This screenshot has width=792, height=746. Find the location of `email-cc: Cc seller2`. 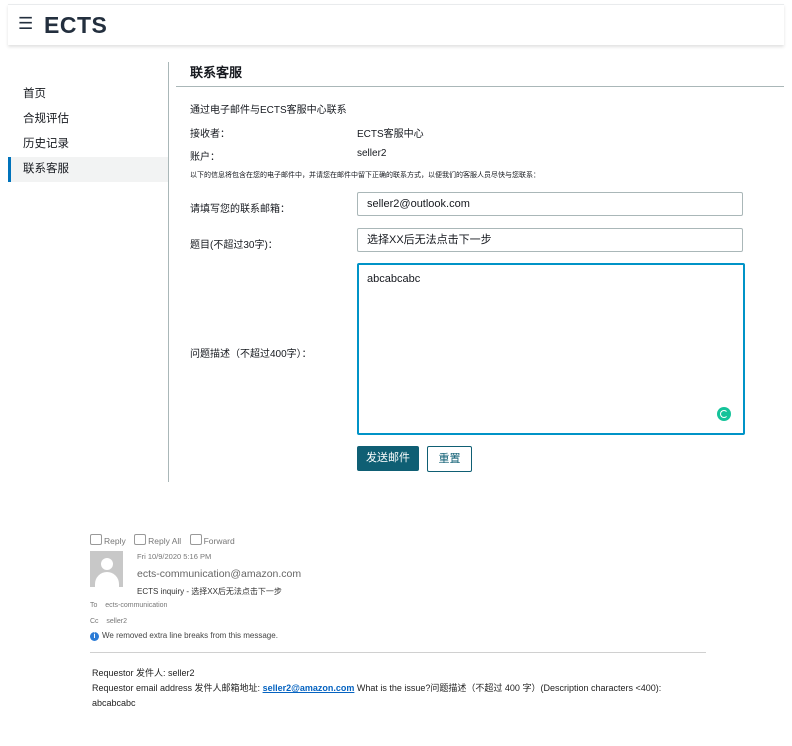

email-cc: Cc seller2 is located at coordinates (108, 621).